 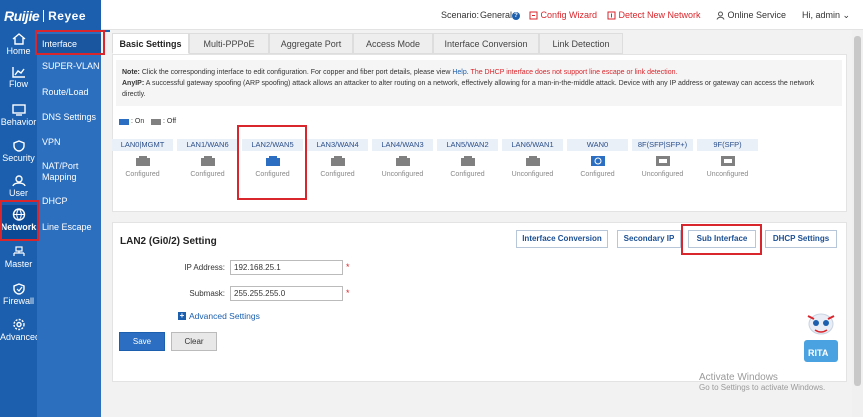 I want to click on brand-logo: Ruijie Reyee, so click(x=55, y=16).